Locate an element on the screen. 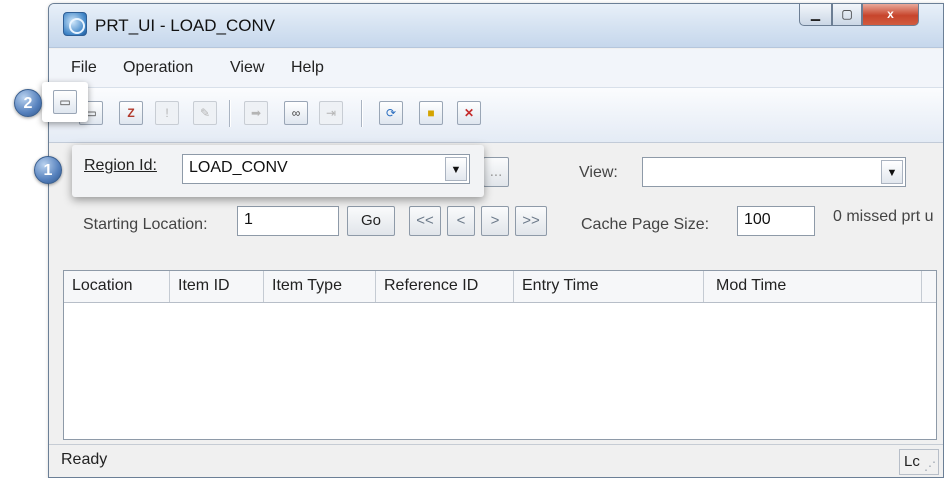 Image resolution: width=944 pixels, height=478 pixels. menu-file: File is located at coordinates (84, 68).